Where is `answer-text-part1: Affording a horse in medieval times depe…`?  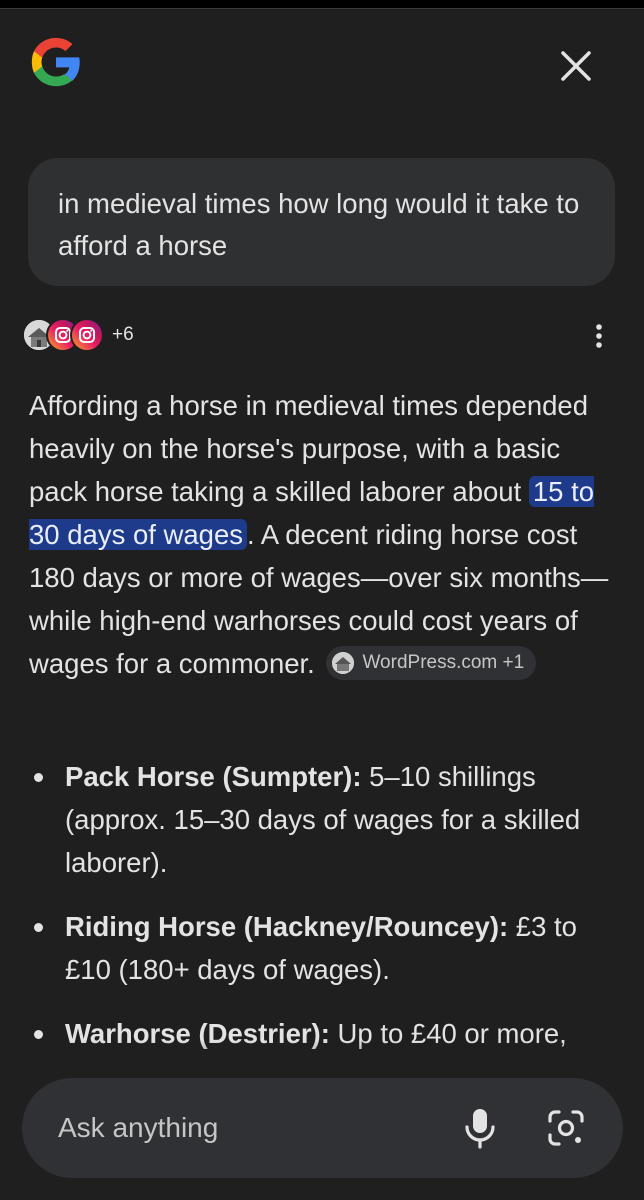
answer-text-part1: Affording a horse in medieval times depe… is located at coordinates (309, 448).